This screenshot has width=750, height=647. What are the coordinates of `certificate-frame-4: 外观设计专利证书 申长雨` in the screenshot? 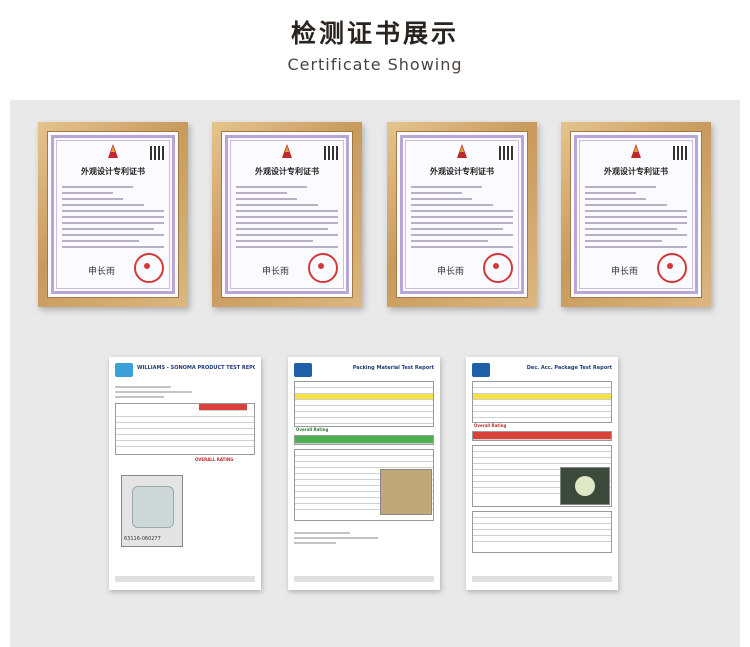 It's located at (636, 214).